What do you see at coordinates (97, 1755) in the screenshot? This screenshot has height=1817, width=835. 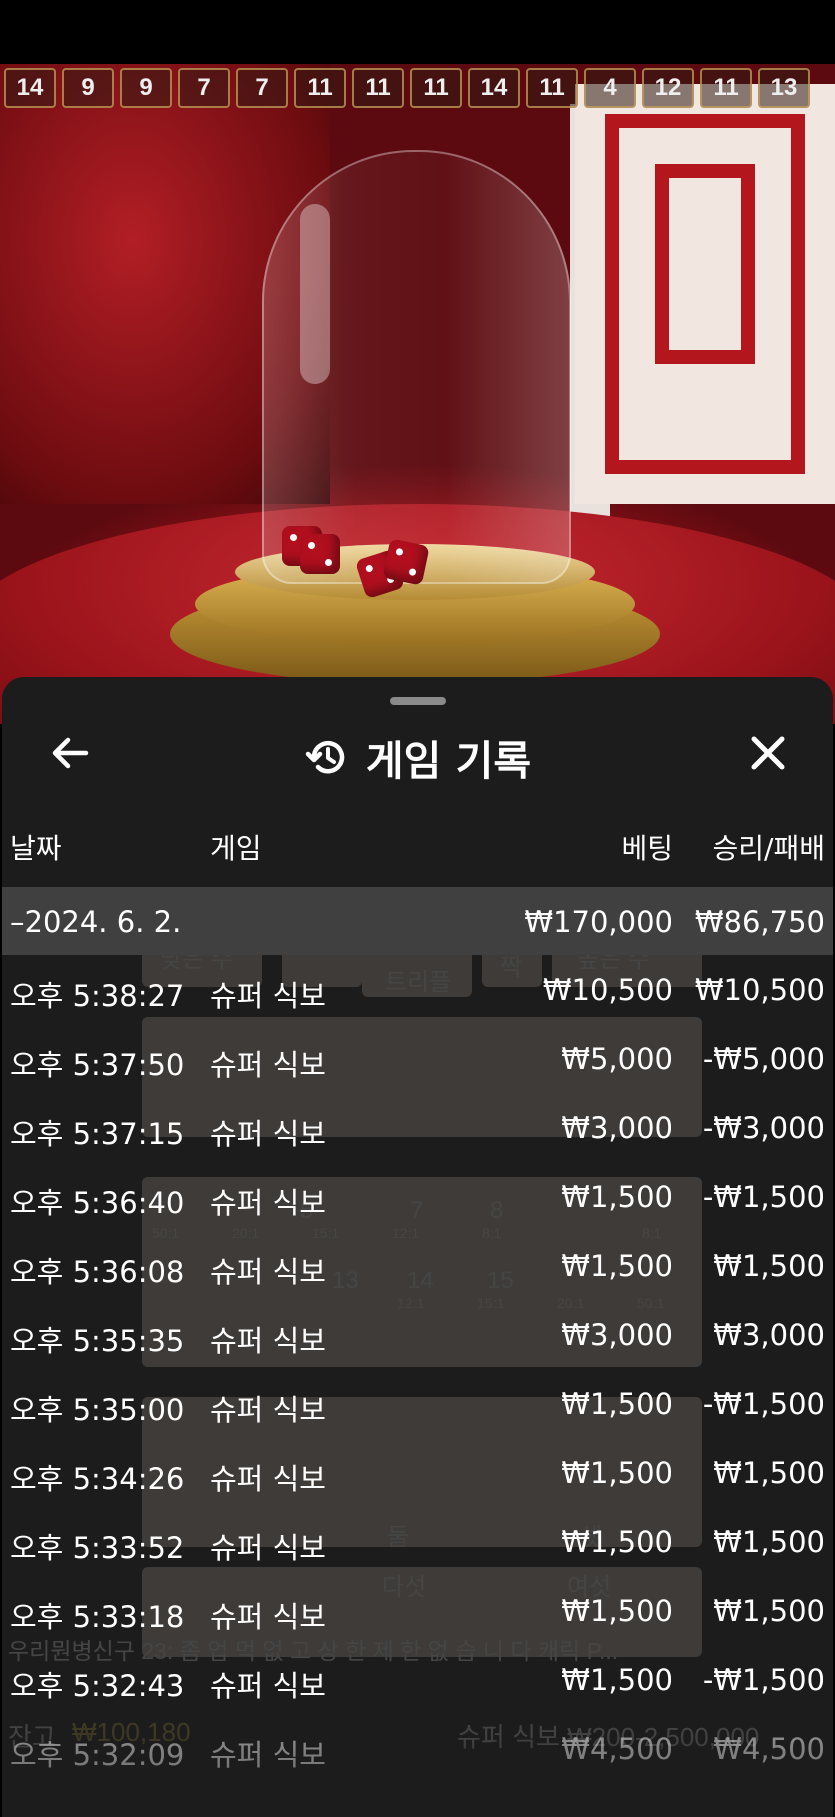 I see `row-time: 오후 5:32:09` at bounding box center [97, 1755].